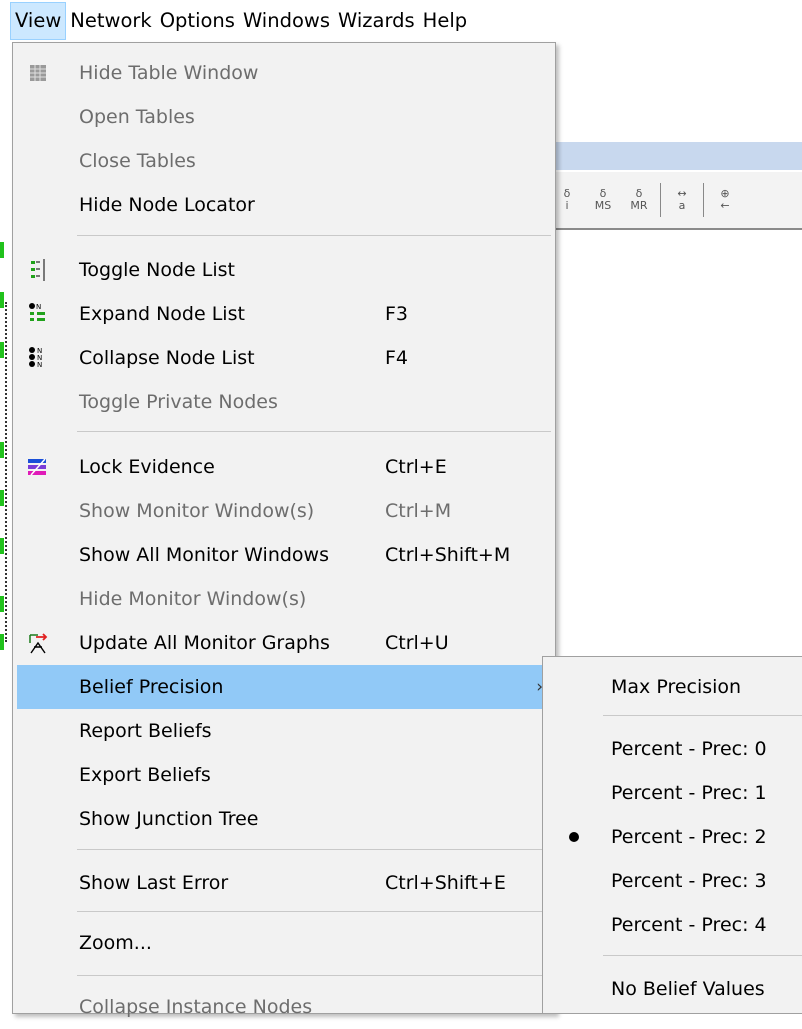 Image resolution: width=802 pixels, height=1029 pixels. Describe the element at coordinates (688, 989) in the screenshot. I see `submenu-item-label: No Belief Values` at that location.